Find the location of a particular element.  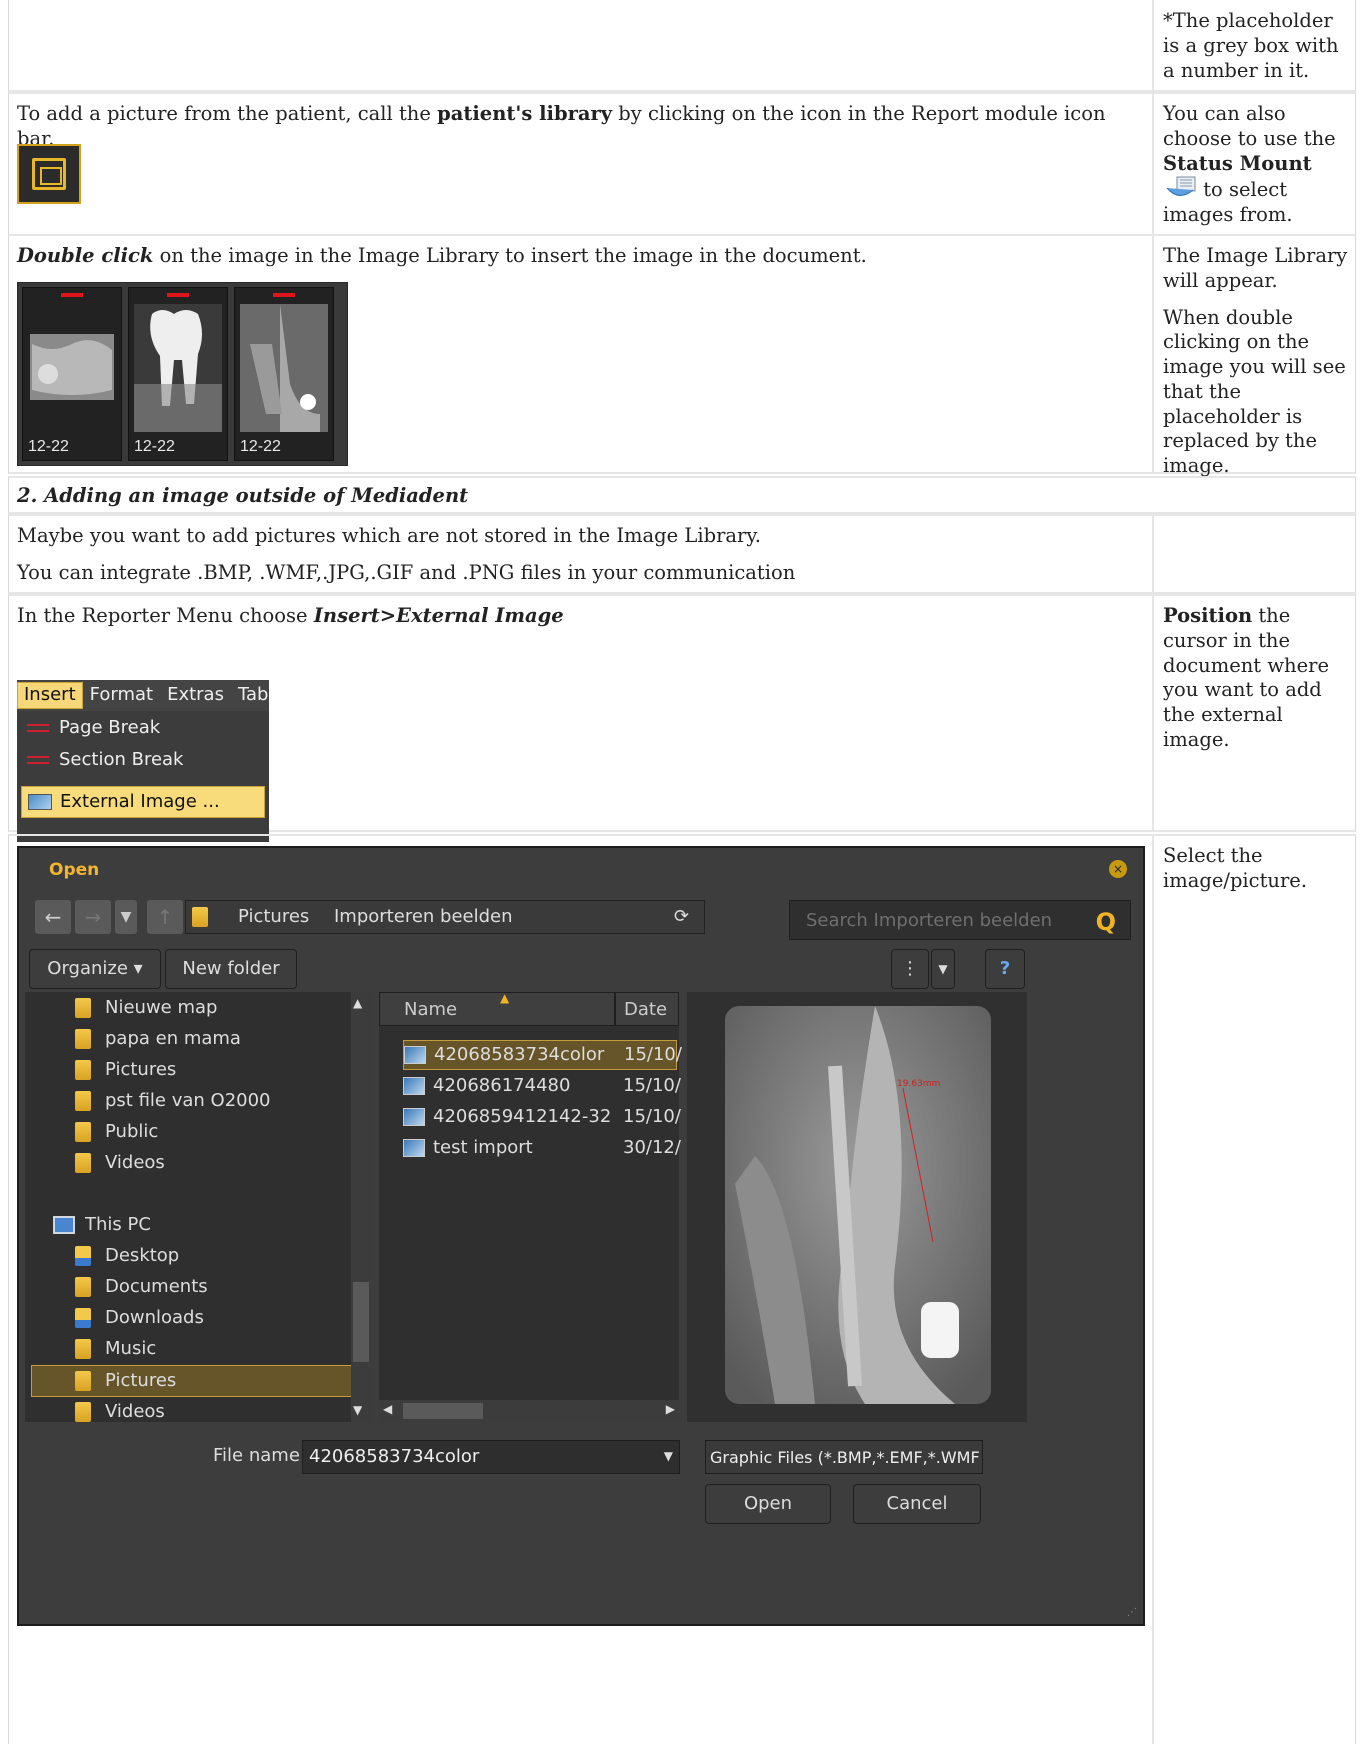

search-input: Search Importeren beelden Q is located at coordinates (960, 920).